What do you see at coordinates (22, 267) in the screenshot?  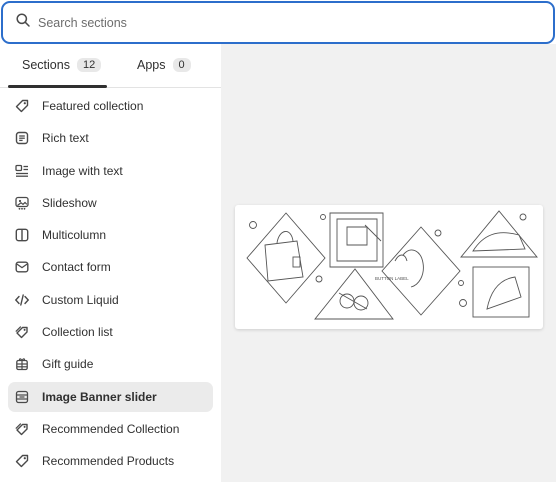 I see `envelope-icon` at bounding box center [22, 267].